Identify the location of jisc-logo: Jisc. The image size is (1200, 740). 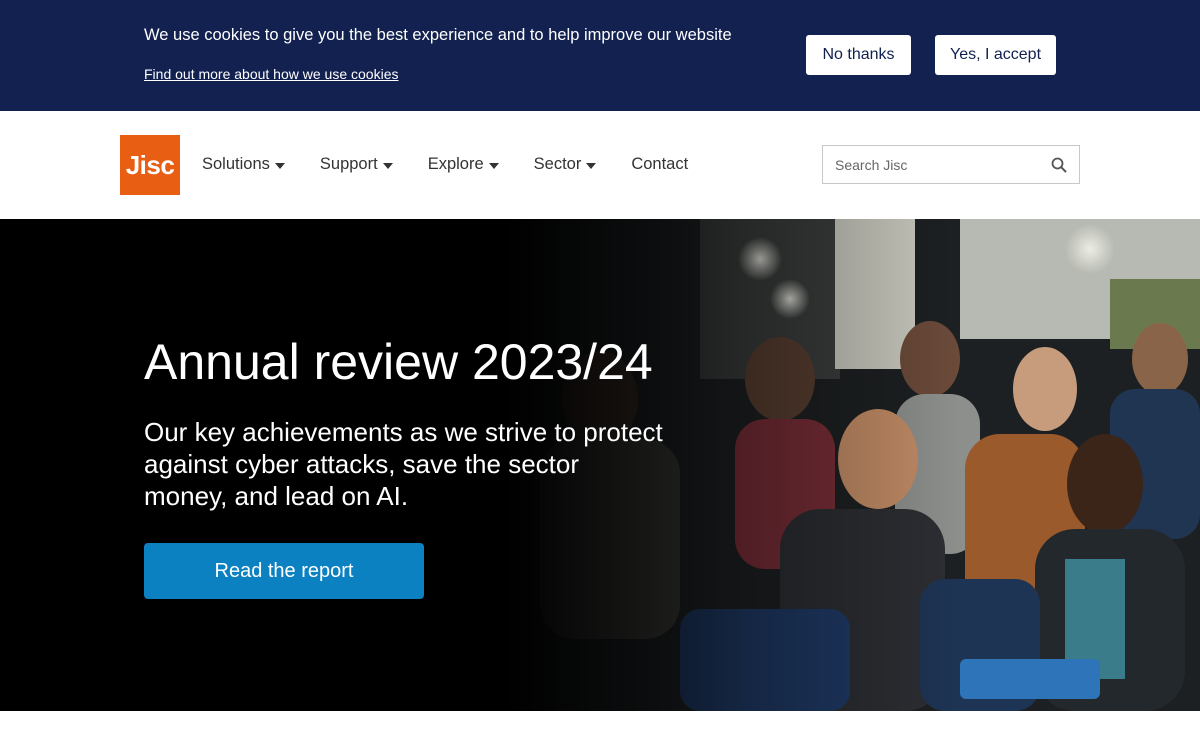
(150, 165).